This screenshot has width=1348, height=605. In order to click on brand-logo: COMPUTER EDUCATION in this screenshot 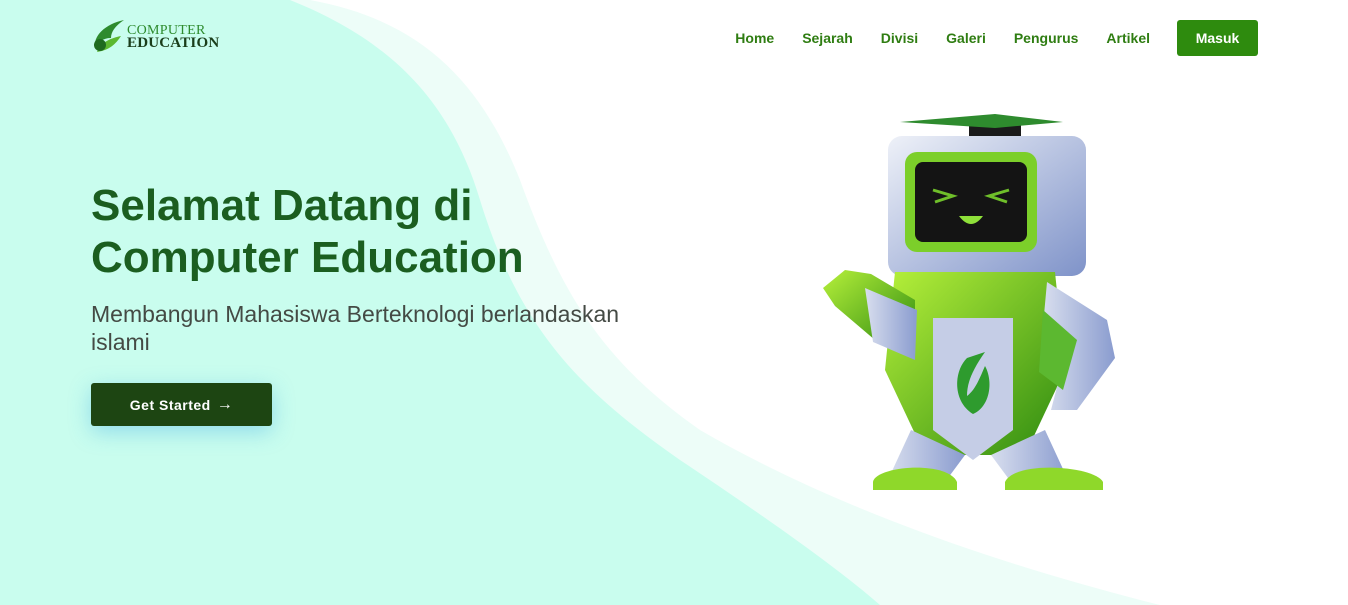, I will do `click(155, 37)`.